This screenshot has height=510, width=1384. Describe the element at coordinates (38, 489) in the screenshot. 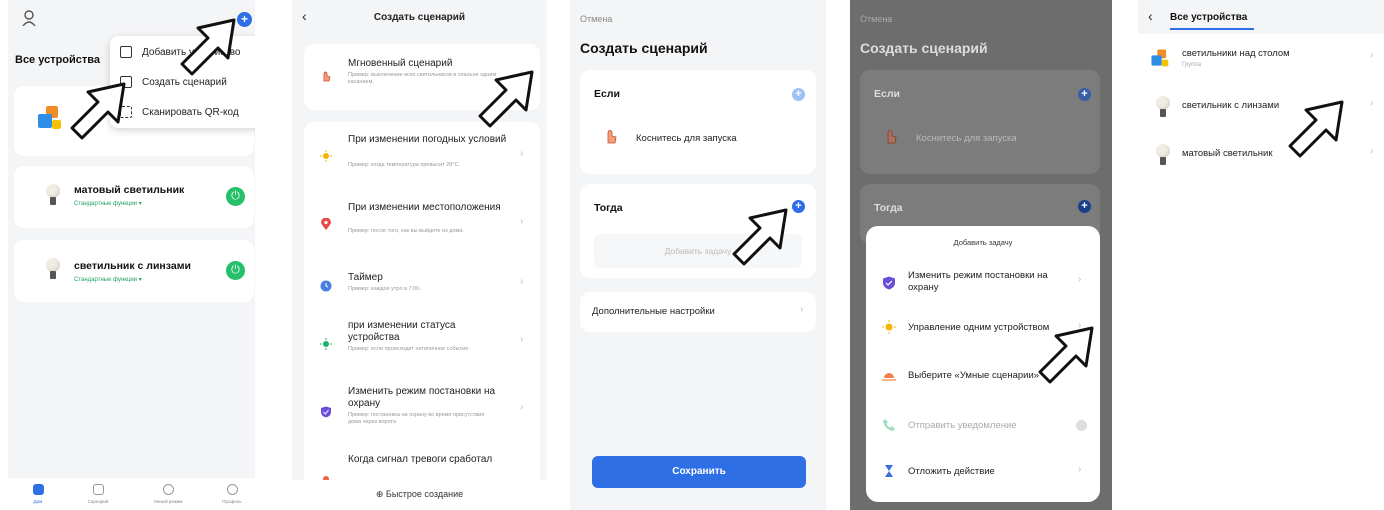

I see `home-icon` at that location.